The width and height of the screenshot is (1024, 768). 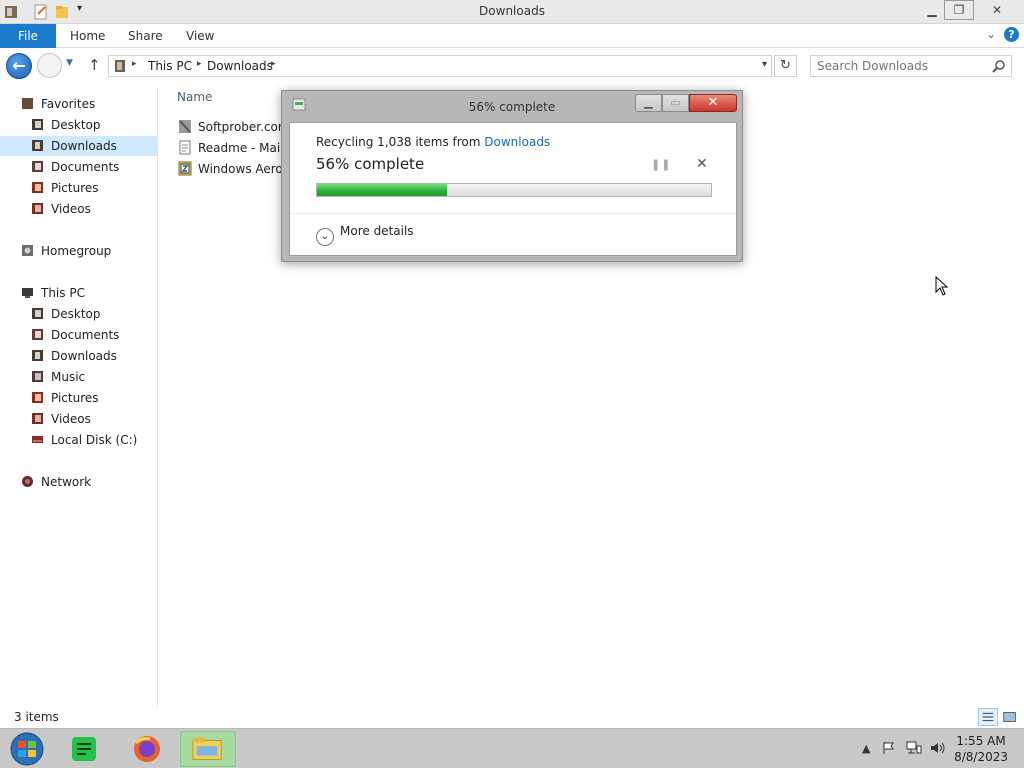 I want to click on nav-network: Network, so click(x=56, y=482).